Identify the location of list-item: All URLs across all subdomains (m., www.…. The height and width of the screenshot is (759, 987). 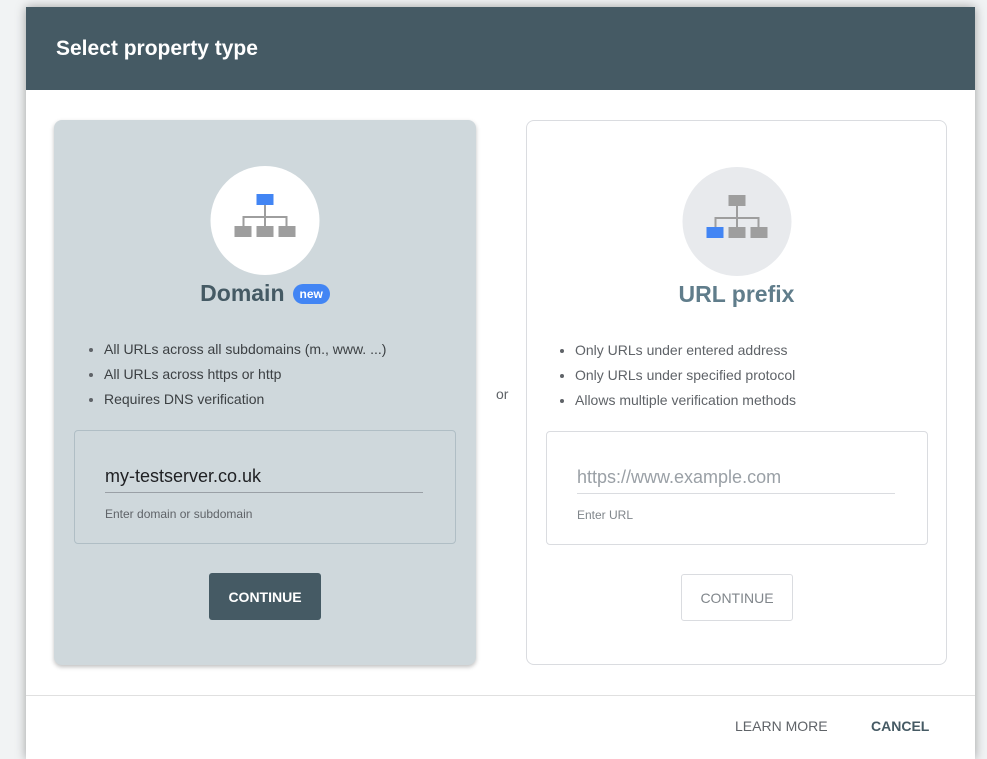
(245, 349).